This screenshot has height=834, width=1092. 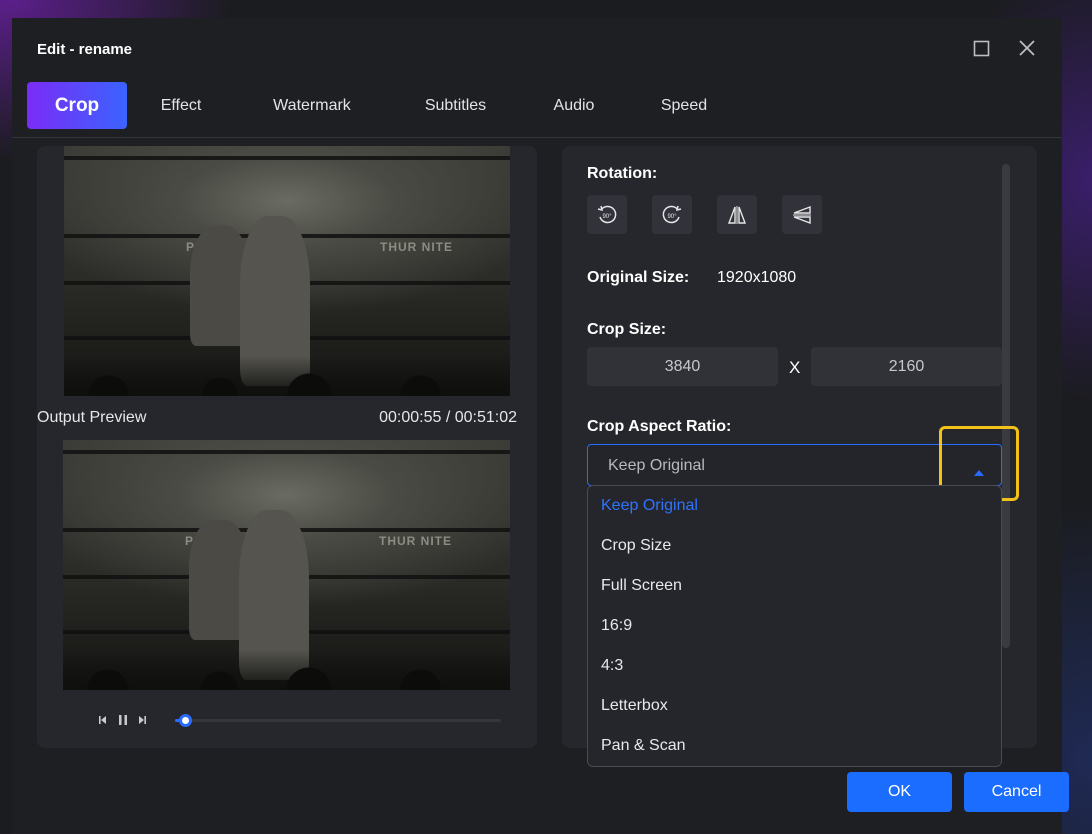 What do you see at coordinates (794, 746) in the screenshot?
I see `option-pan-scan: Pan & Scan` at bounding box center [794, 746].